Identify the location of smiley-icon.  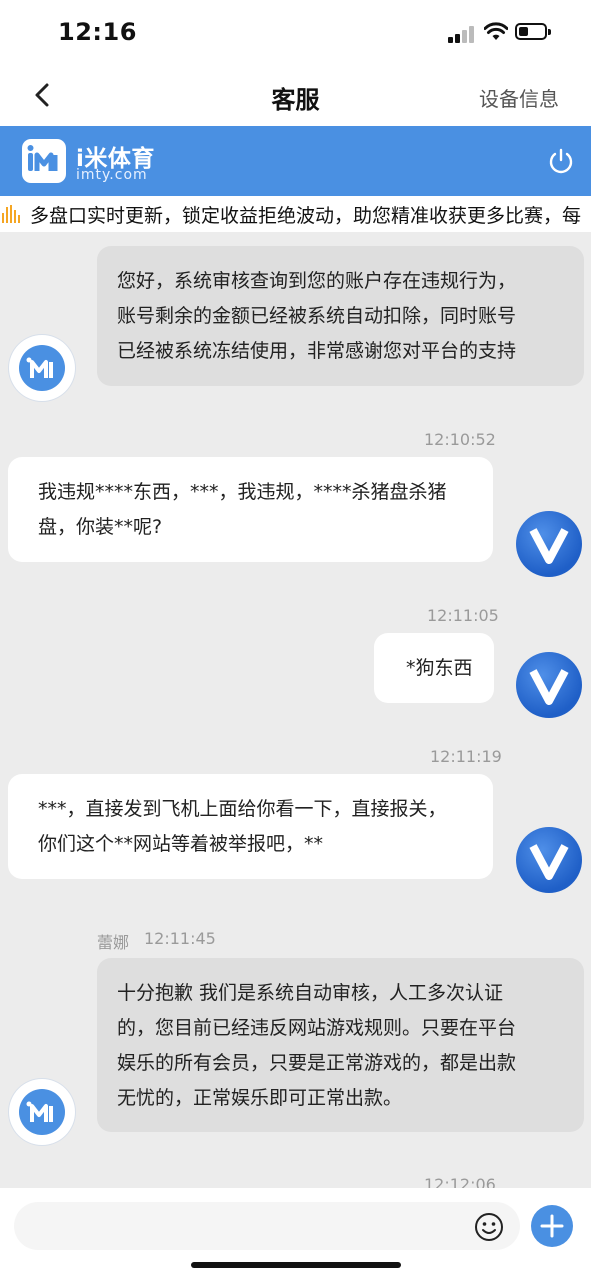
(489, 1227).